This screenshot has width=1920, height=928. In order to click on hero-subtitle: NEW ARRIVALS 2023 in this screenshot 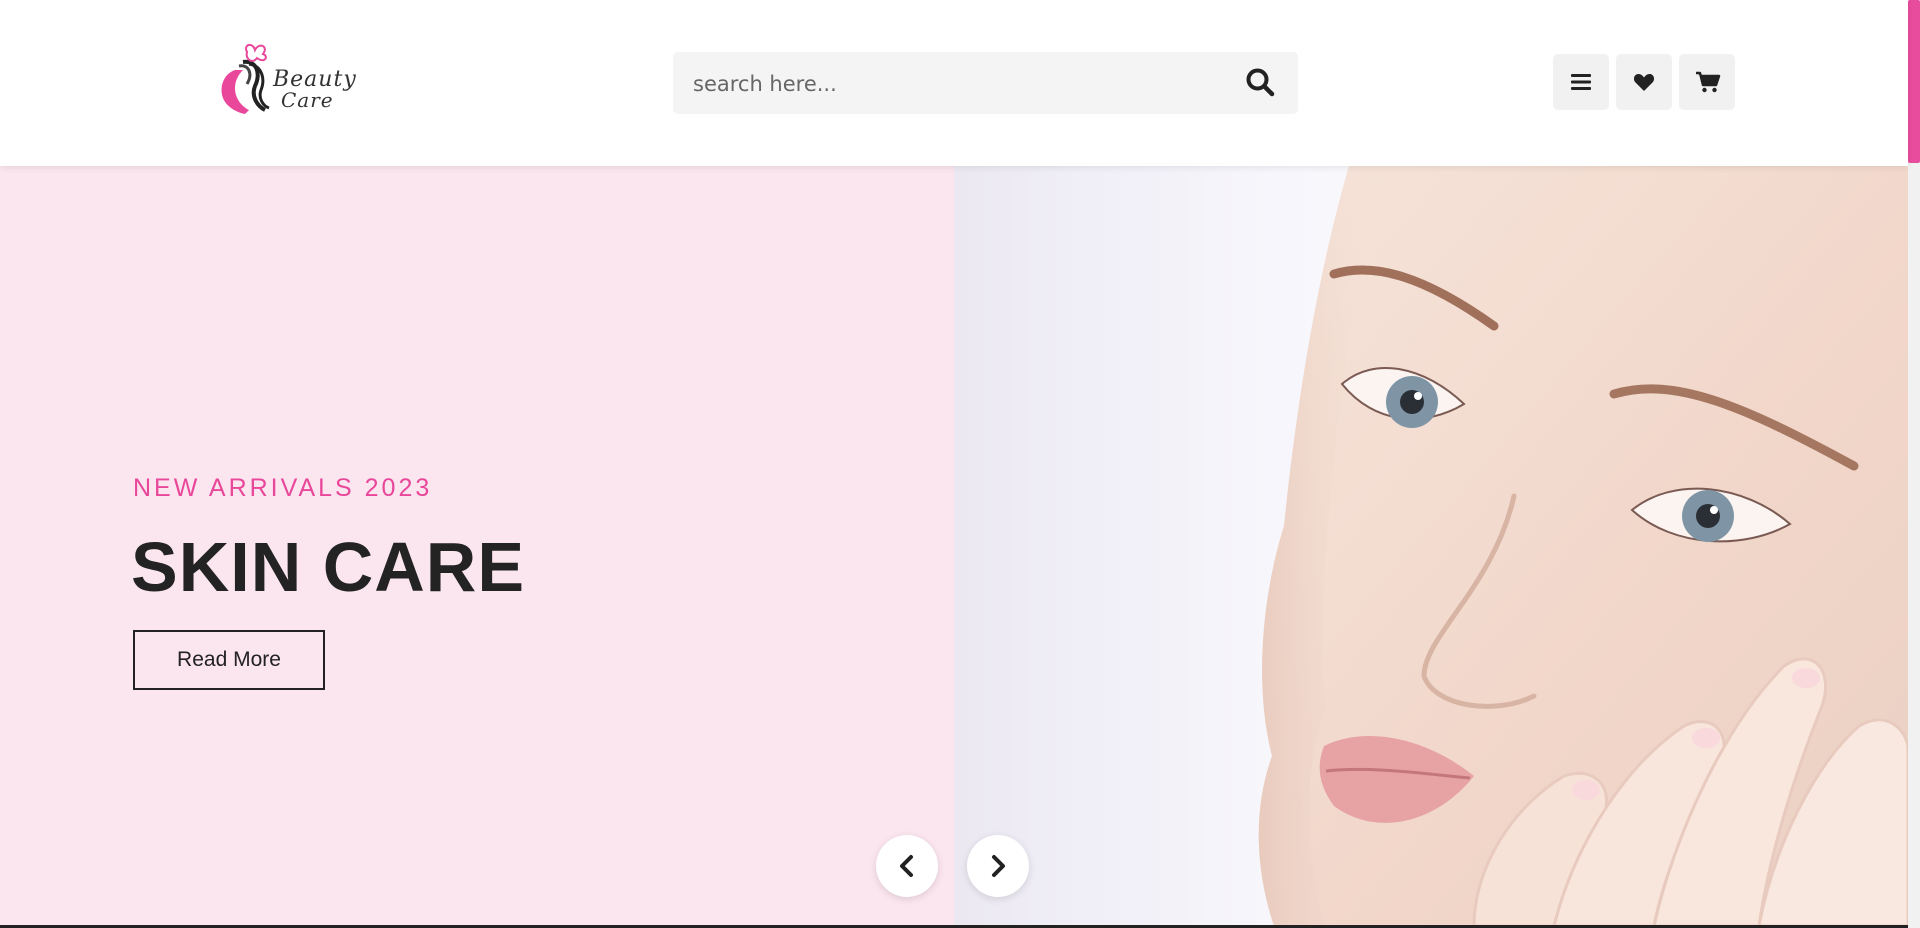, I will do `click(283, 488)`.